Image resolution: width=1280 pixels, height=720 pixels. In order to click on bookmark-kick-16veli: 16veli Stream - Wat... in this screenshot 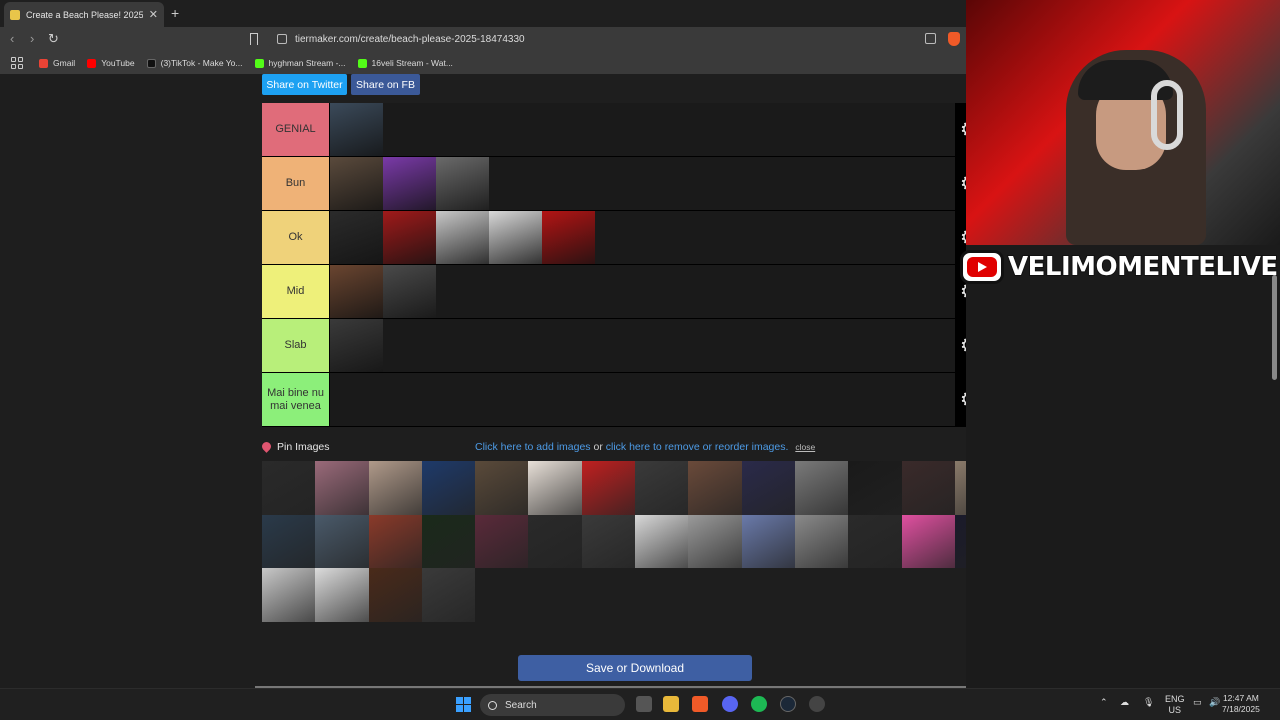, I will do `click(405, 63)`.